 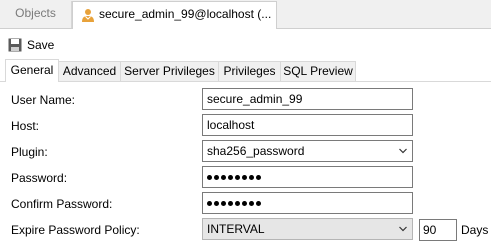 I want to click on save-icon, so click(x=15, y=45).